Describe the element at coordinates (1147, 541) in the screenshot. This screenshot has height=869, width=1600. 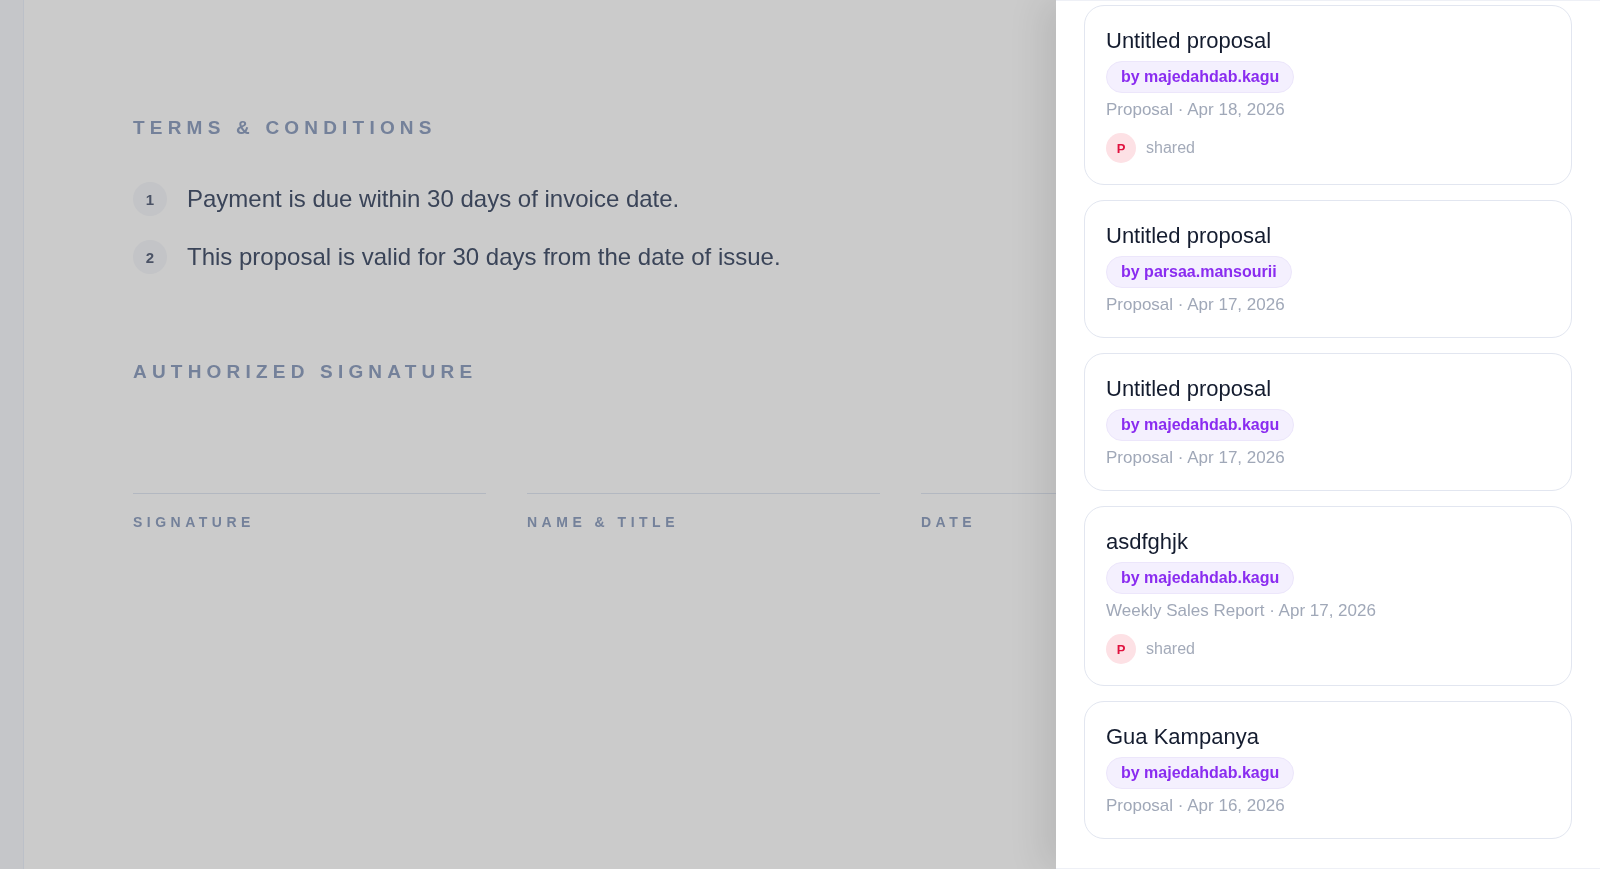
I see `proposal-title: asdfghjk` at that location.